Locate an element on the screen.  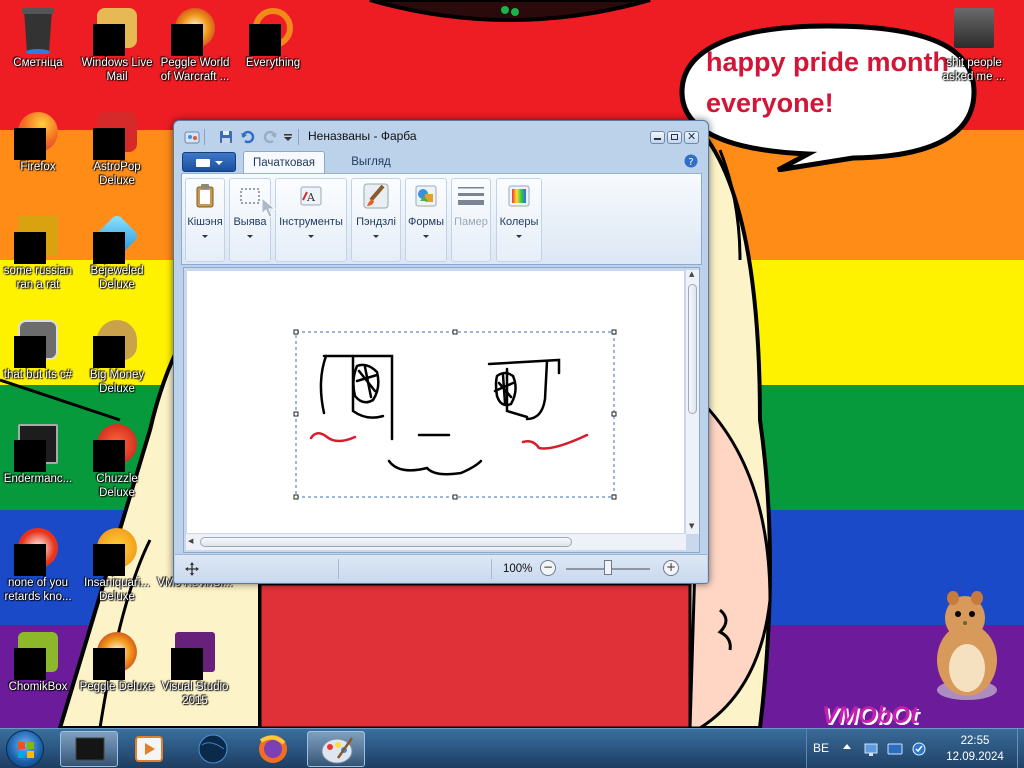
desktop-icon-big-money: Big Money Deluxe is located at coordinates (117, 362).